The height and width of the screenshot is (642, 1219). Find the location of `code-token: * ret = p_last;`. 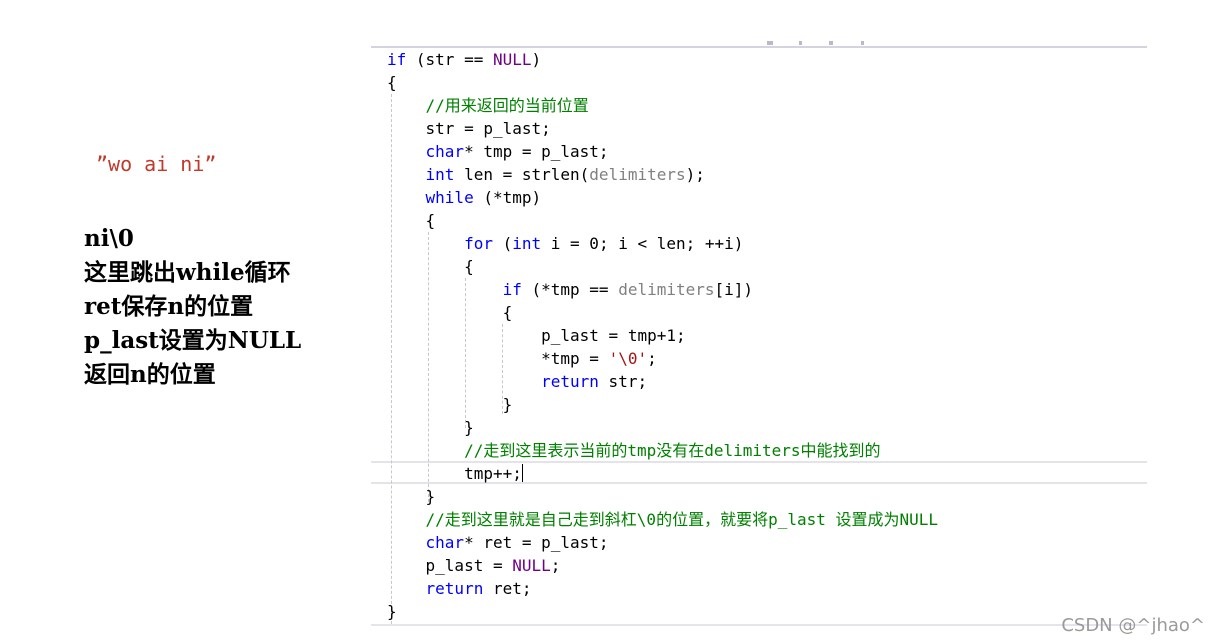

code-token: * ret = p_last; is located at coordinates (536, 542).